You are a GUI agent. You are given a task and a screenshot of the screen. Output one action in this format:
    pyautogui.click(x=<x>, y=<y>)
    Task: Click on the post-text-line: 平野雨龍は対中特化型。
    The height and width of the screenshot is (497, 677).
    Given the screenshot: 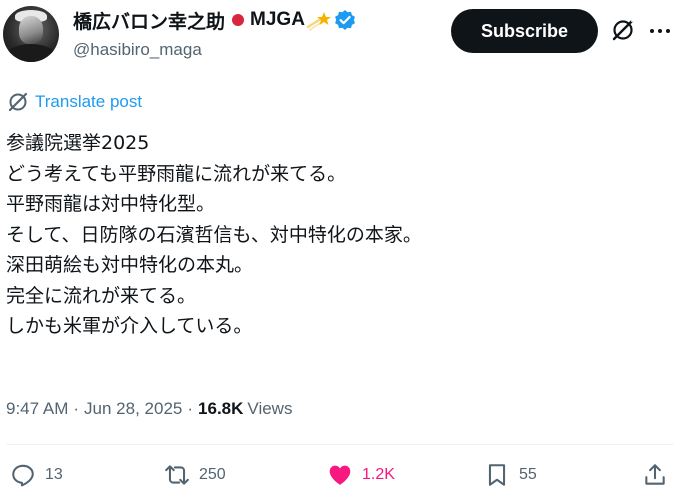 What is the action you would take?
    pyautogui.click(x=111, y=204)
    